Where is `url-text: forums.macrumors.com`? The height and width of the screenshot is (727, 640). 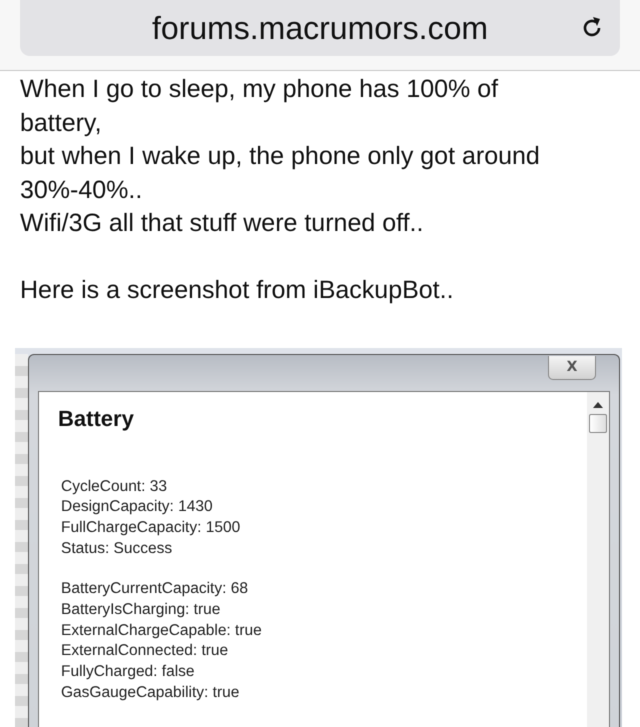 url-text: forums.macrumors.com is located at coordinates (320, 28).